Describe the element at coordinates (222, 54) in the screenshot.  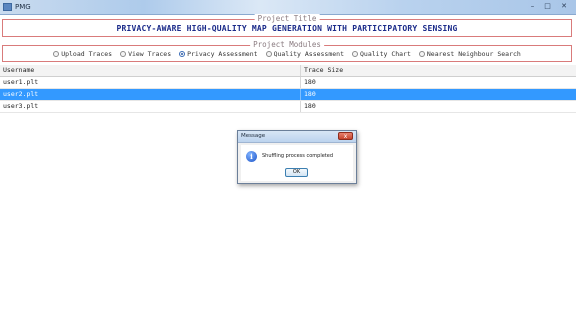
I see `radio-label: Privacy Assessment` at that location.